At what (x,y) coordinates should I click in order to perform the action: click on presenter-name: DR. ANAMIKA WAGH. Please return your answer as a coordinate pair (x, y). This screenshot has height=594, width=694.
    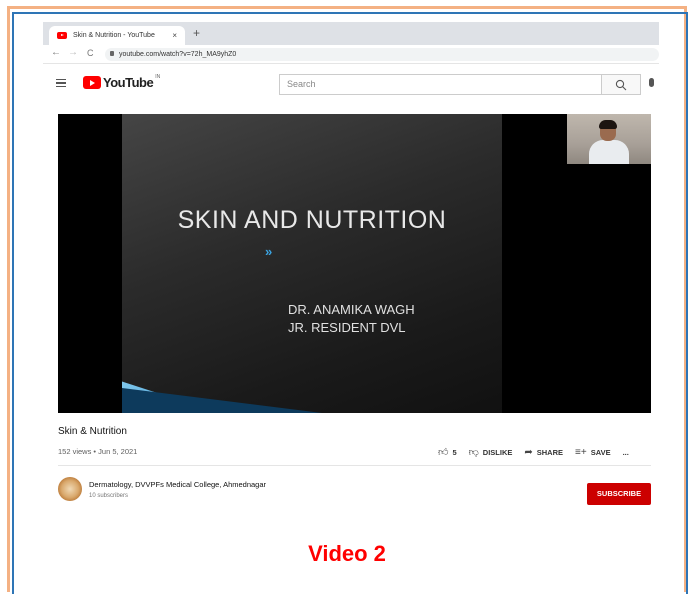
    Looking at the image, I should click on (351, 309).